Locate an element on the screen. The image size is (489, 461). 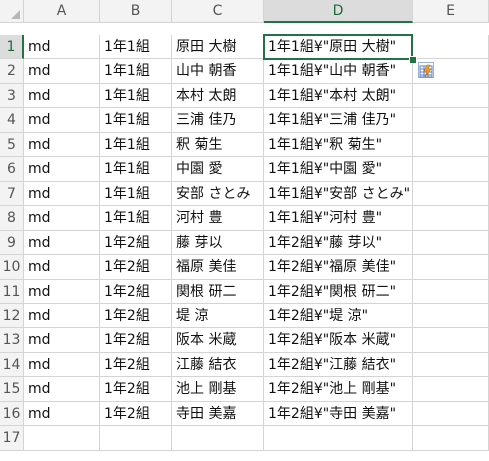
row-header: 2 is located at coordinates (12, 71).